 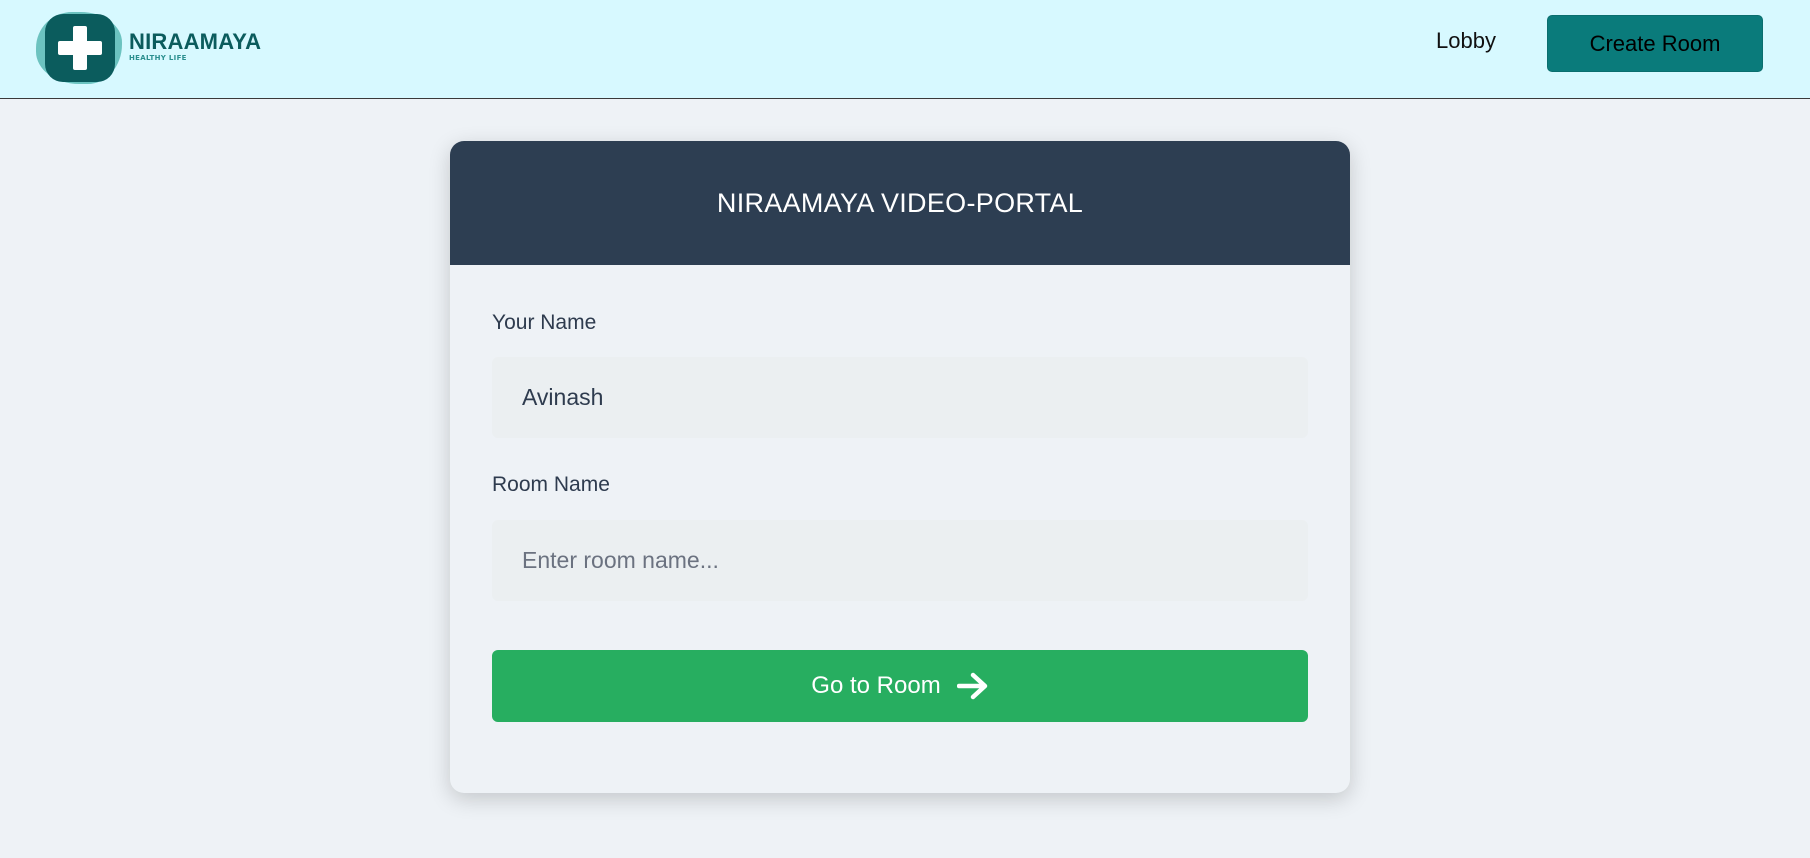 I want to click on navbar: NIRAAMAYA HEALTHY LIFE Lobby Create Room, so click(x=905, y=49).